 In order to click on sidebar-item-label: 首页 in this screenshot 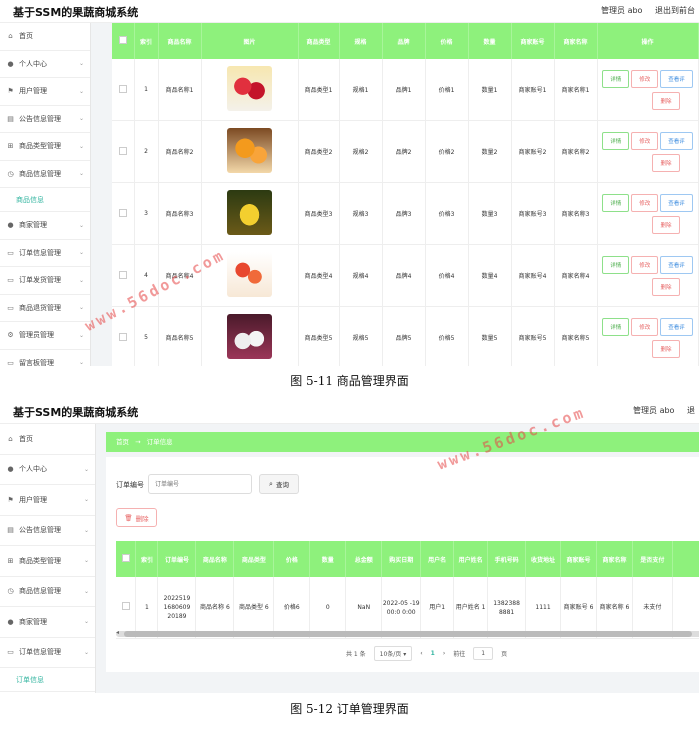, I will do `click(26, 438)`.